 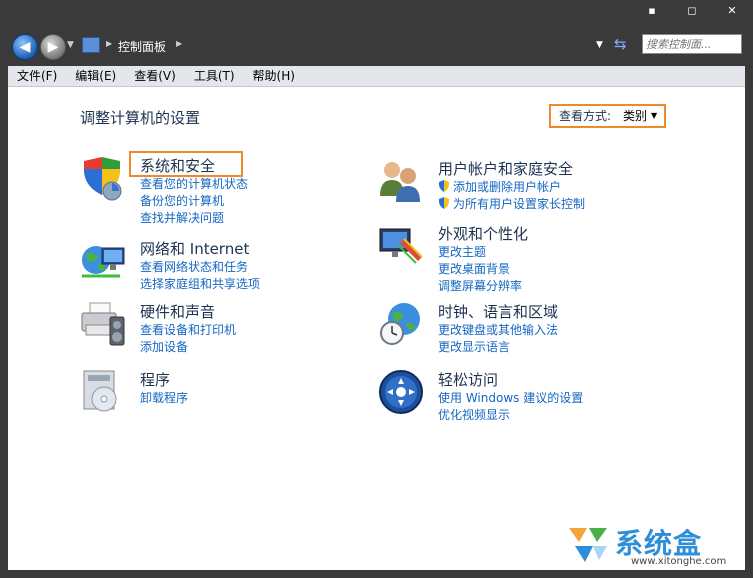 What do you see at coordinates (200, 267) in the screenshot?
I see `link-network-status: 查看网络状态和任务` at bounding box center [200, 267].